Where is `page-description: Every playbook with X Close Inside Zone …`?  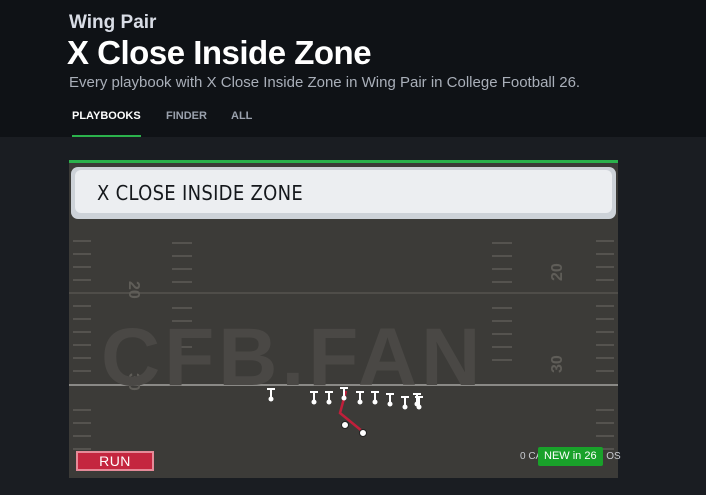 page-description: Every playbook with X Close Inside Zone … is located at coordinates (325, 82).